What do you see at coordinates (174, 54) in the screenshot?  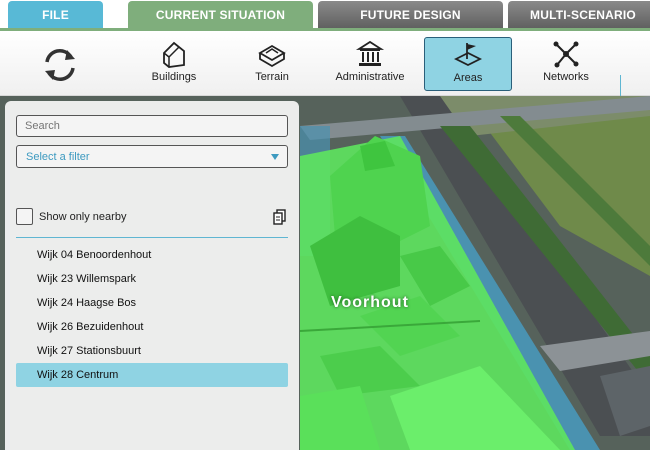 I see `buildings-icon` at bounding box center [174, 54].